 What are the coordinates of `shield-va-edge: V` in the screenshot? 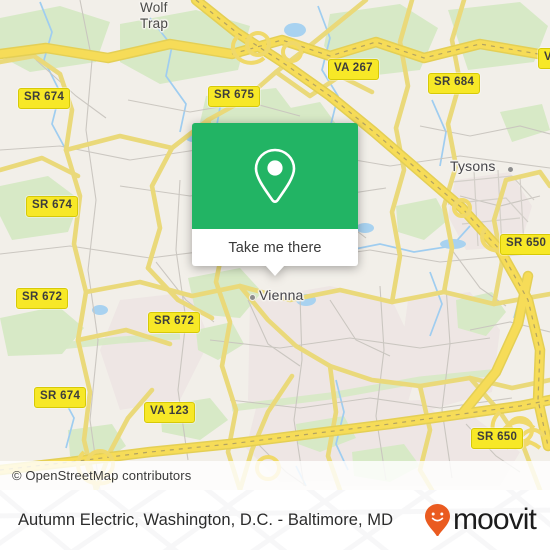 It's located at (544, 58).